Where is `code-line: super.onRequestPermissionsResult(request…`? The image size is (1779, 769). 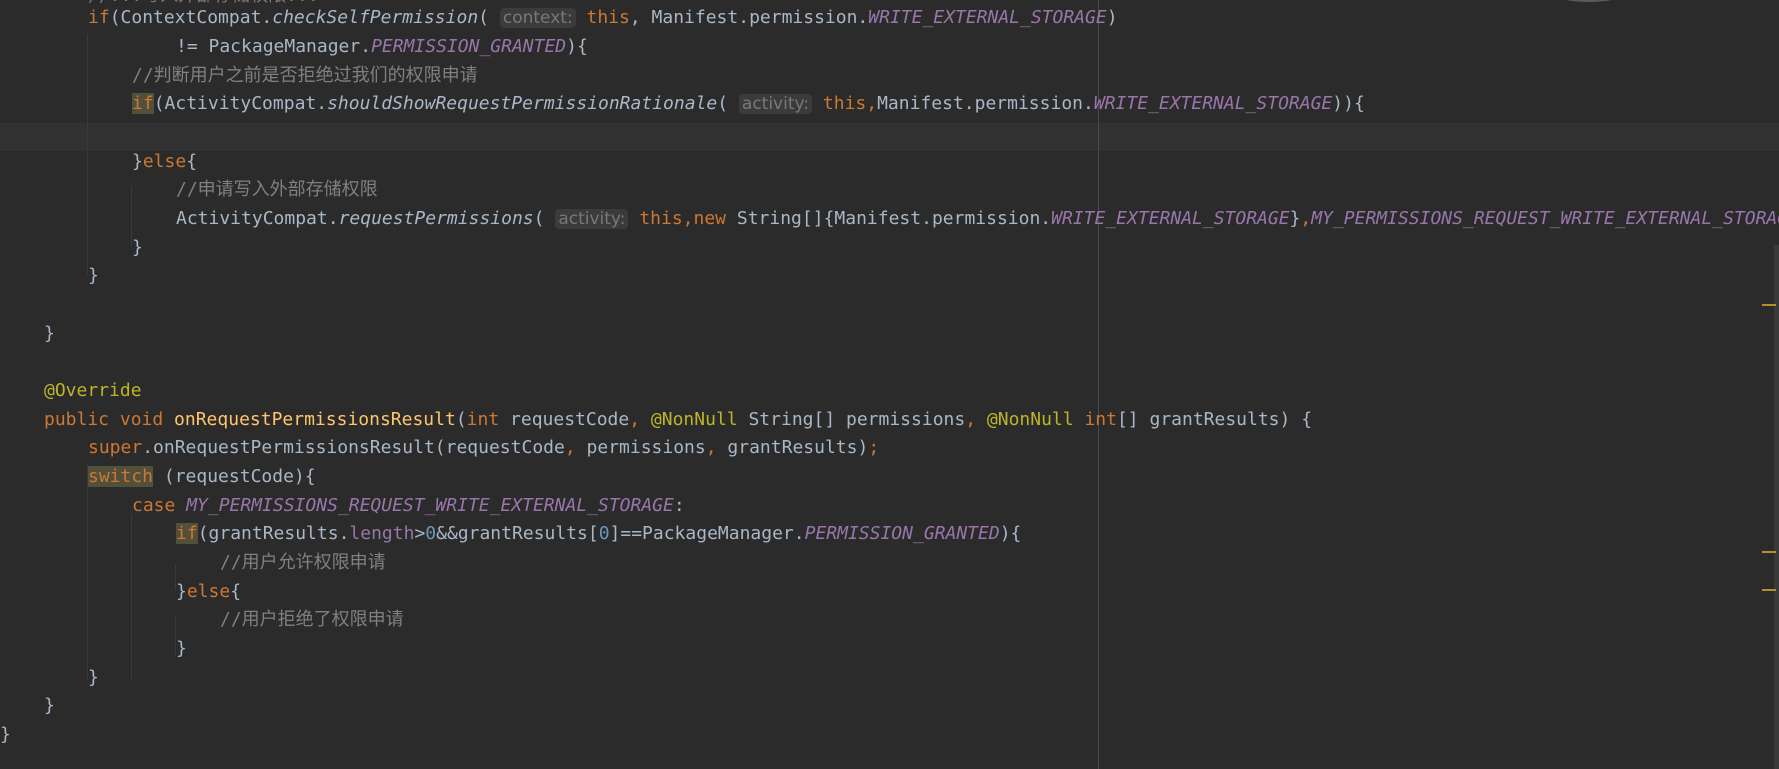
code-line: super.onRequestPermissionsResult(request… is located at coordinates (889, 448).